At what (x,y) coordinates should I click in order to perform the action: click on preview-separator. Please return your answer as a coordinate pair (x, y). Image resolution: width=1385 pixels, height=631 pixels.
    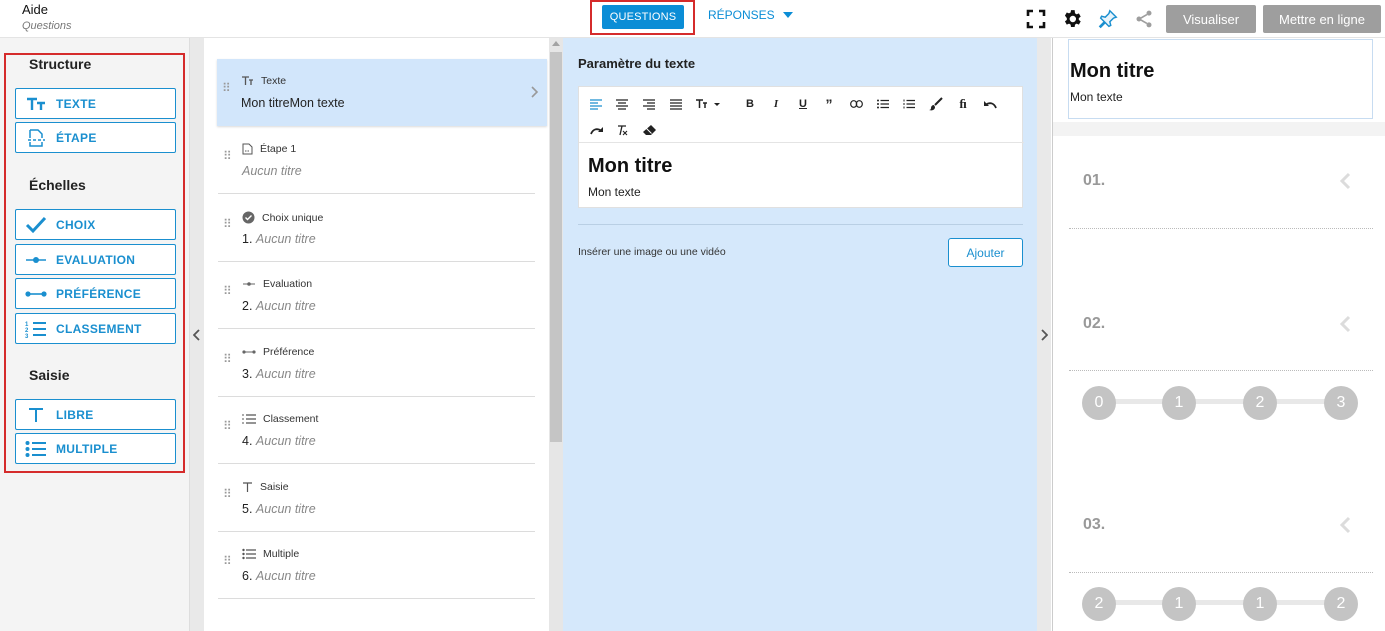
    Looking at the image, I should click on (1219, 129).